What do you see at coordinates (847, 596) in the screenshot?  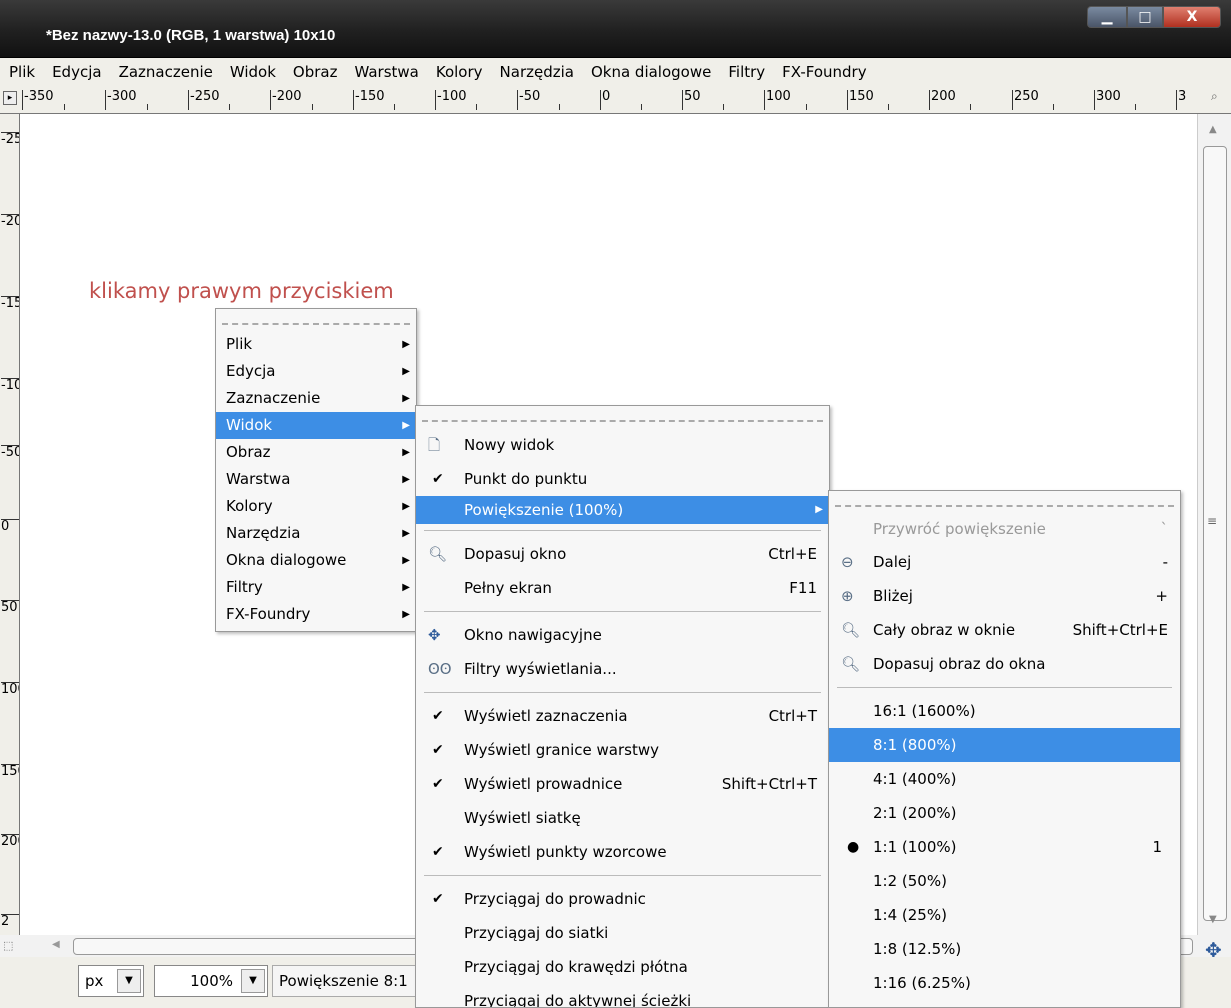 I see `zoom-in-icon: ⊕` at bounding box center [847, 596].